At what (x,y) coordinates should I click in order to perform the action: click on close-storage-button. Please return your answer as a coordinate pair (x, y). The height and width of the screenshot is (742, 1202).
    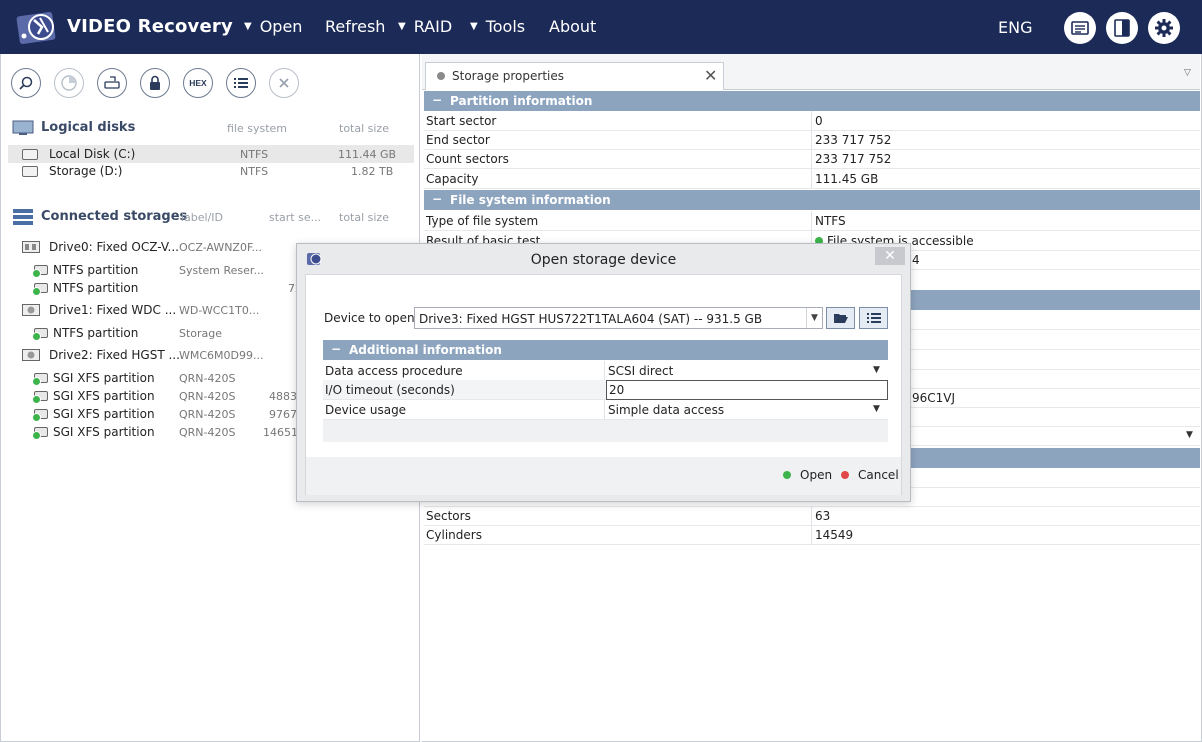
    Looking at the image, I should click on (284, 83).